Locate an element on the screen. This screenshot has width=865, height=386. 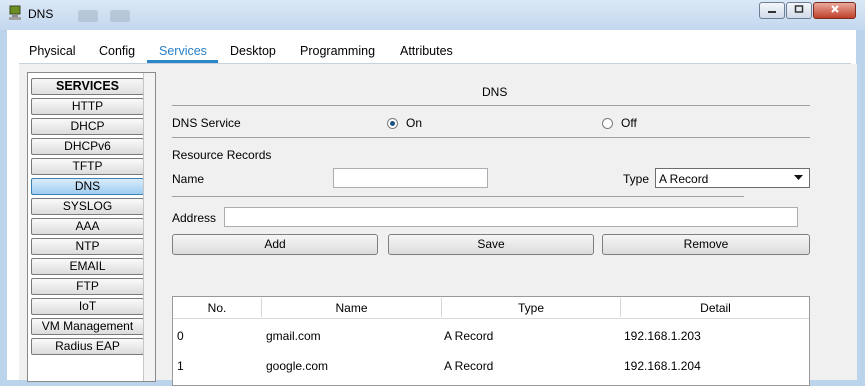
type-select: A Record is located at coordinates (732, 178).